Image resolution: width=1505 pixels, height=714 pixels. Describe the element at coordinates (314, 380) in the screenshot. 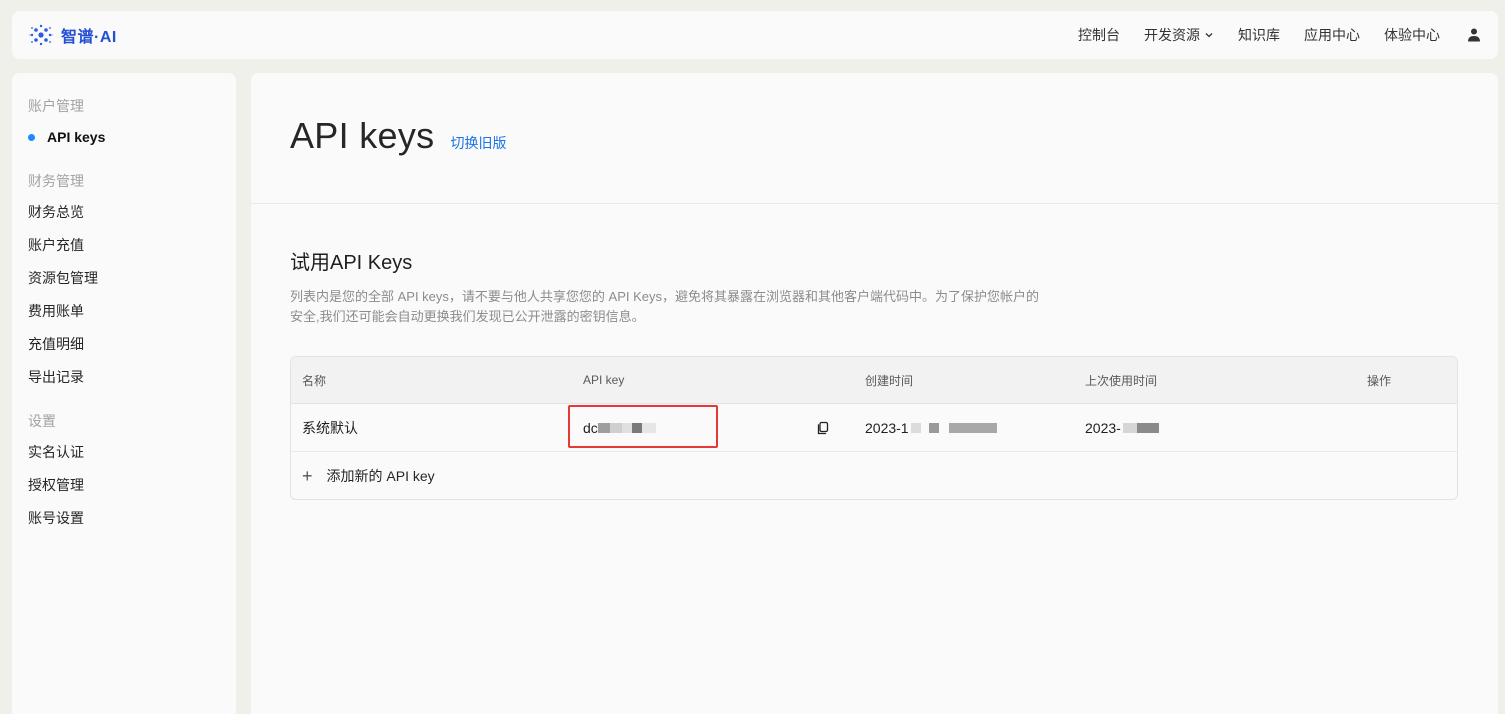

I see `col-name-header: 名称` at that location.